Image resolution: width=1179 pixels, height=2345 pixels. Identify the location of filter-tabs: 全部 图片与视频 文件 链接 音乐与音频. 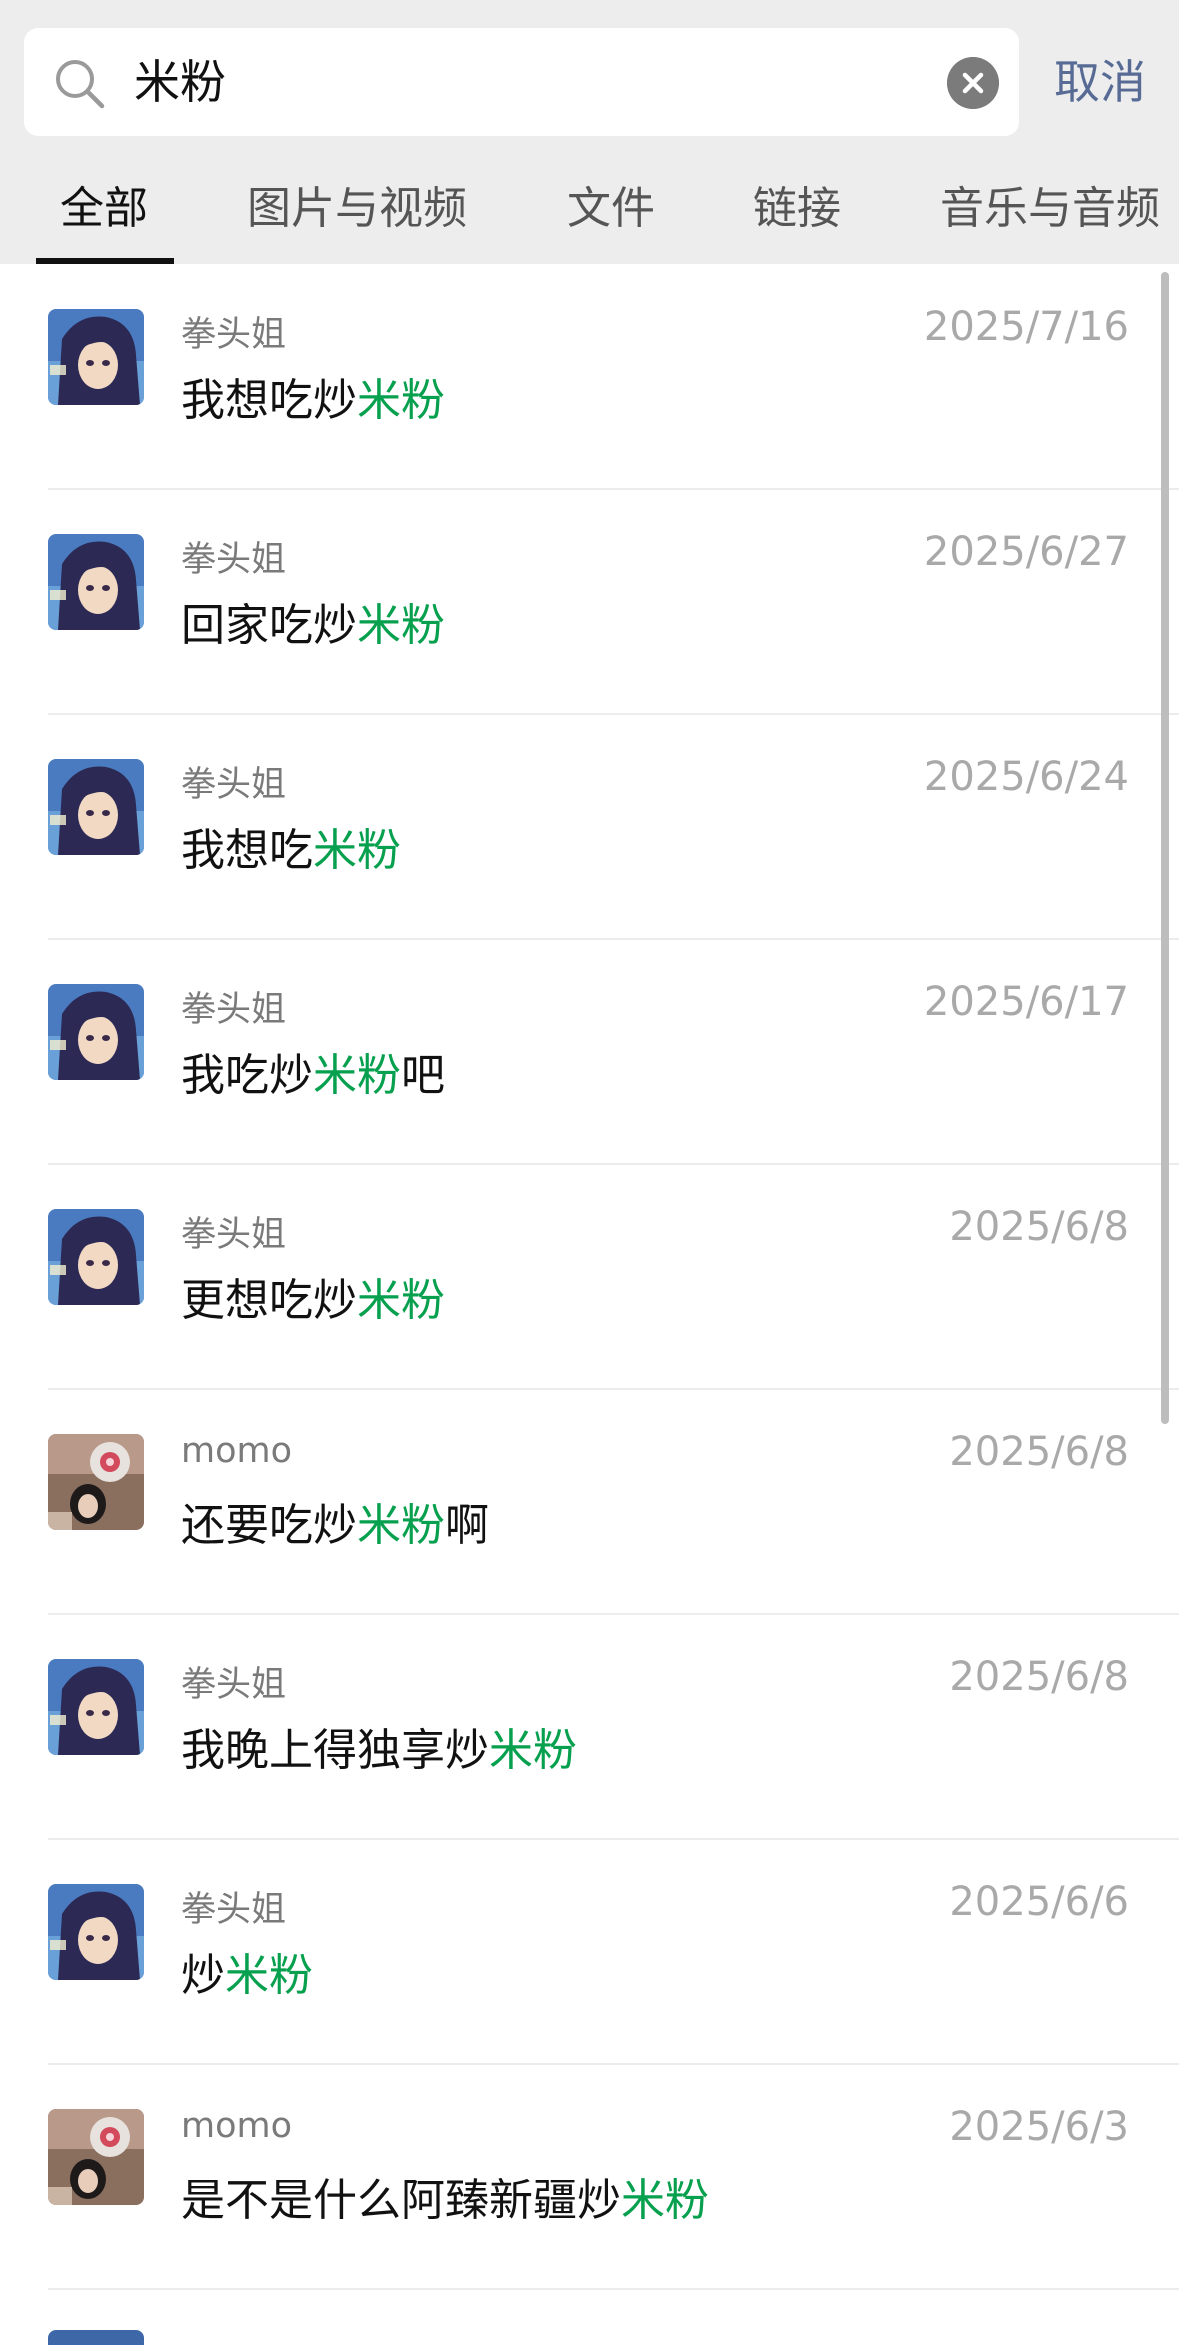
(589, 217).